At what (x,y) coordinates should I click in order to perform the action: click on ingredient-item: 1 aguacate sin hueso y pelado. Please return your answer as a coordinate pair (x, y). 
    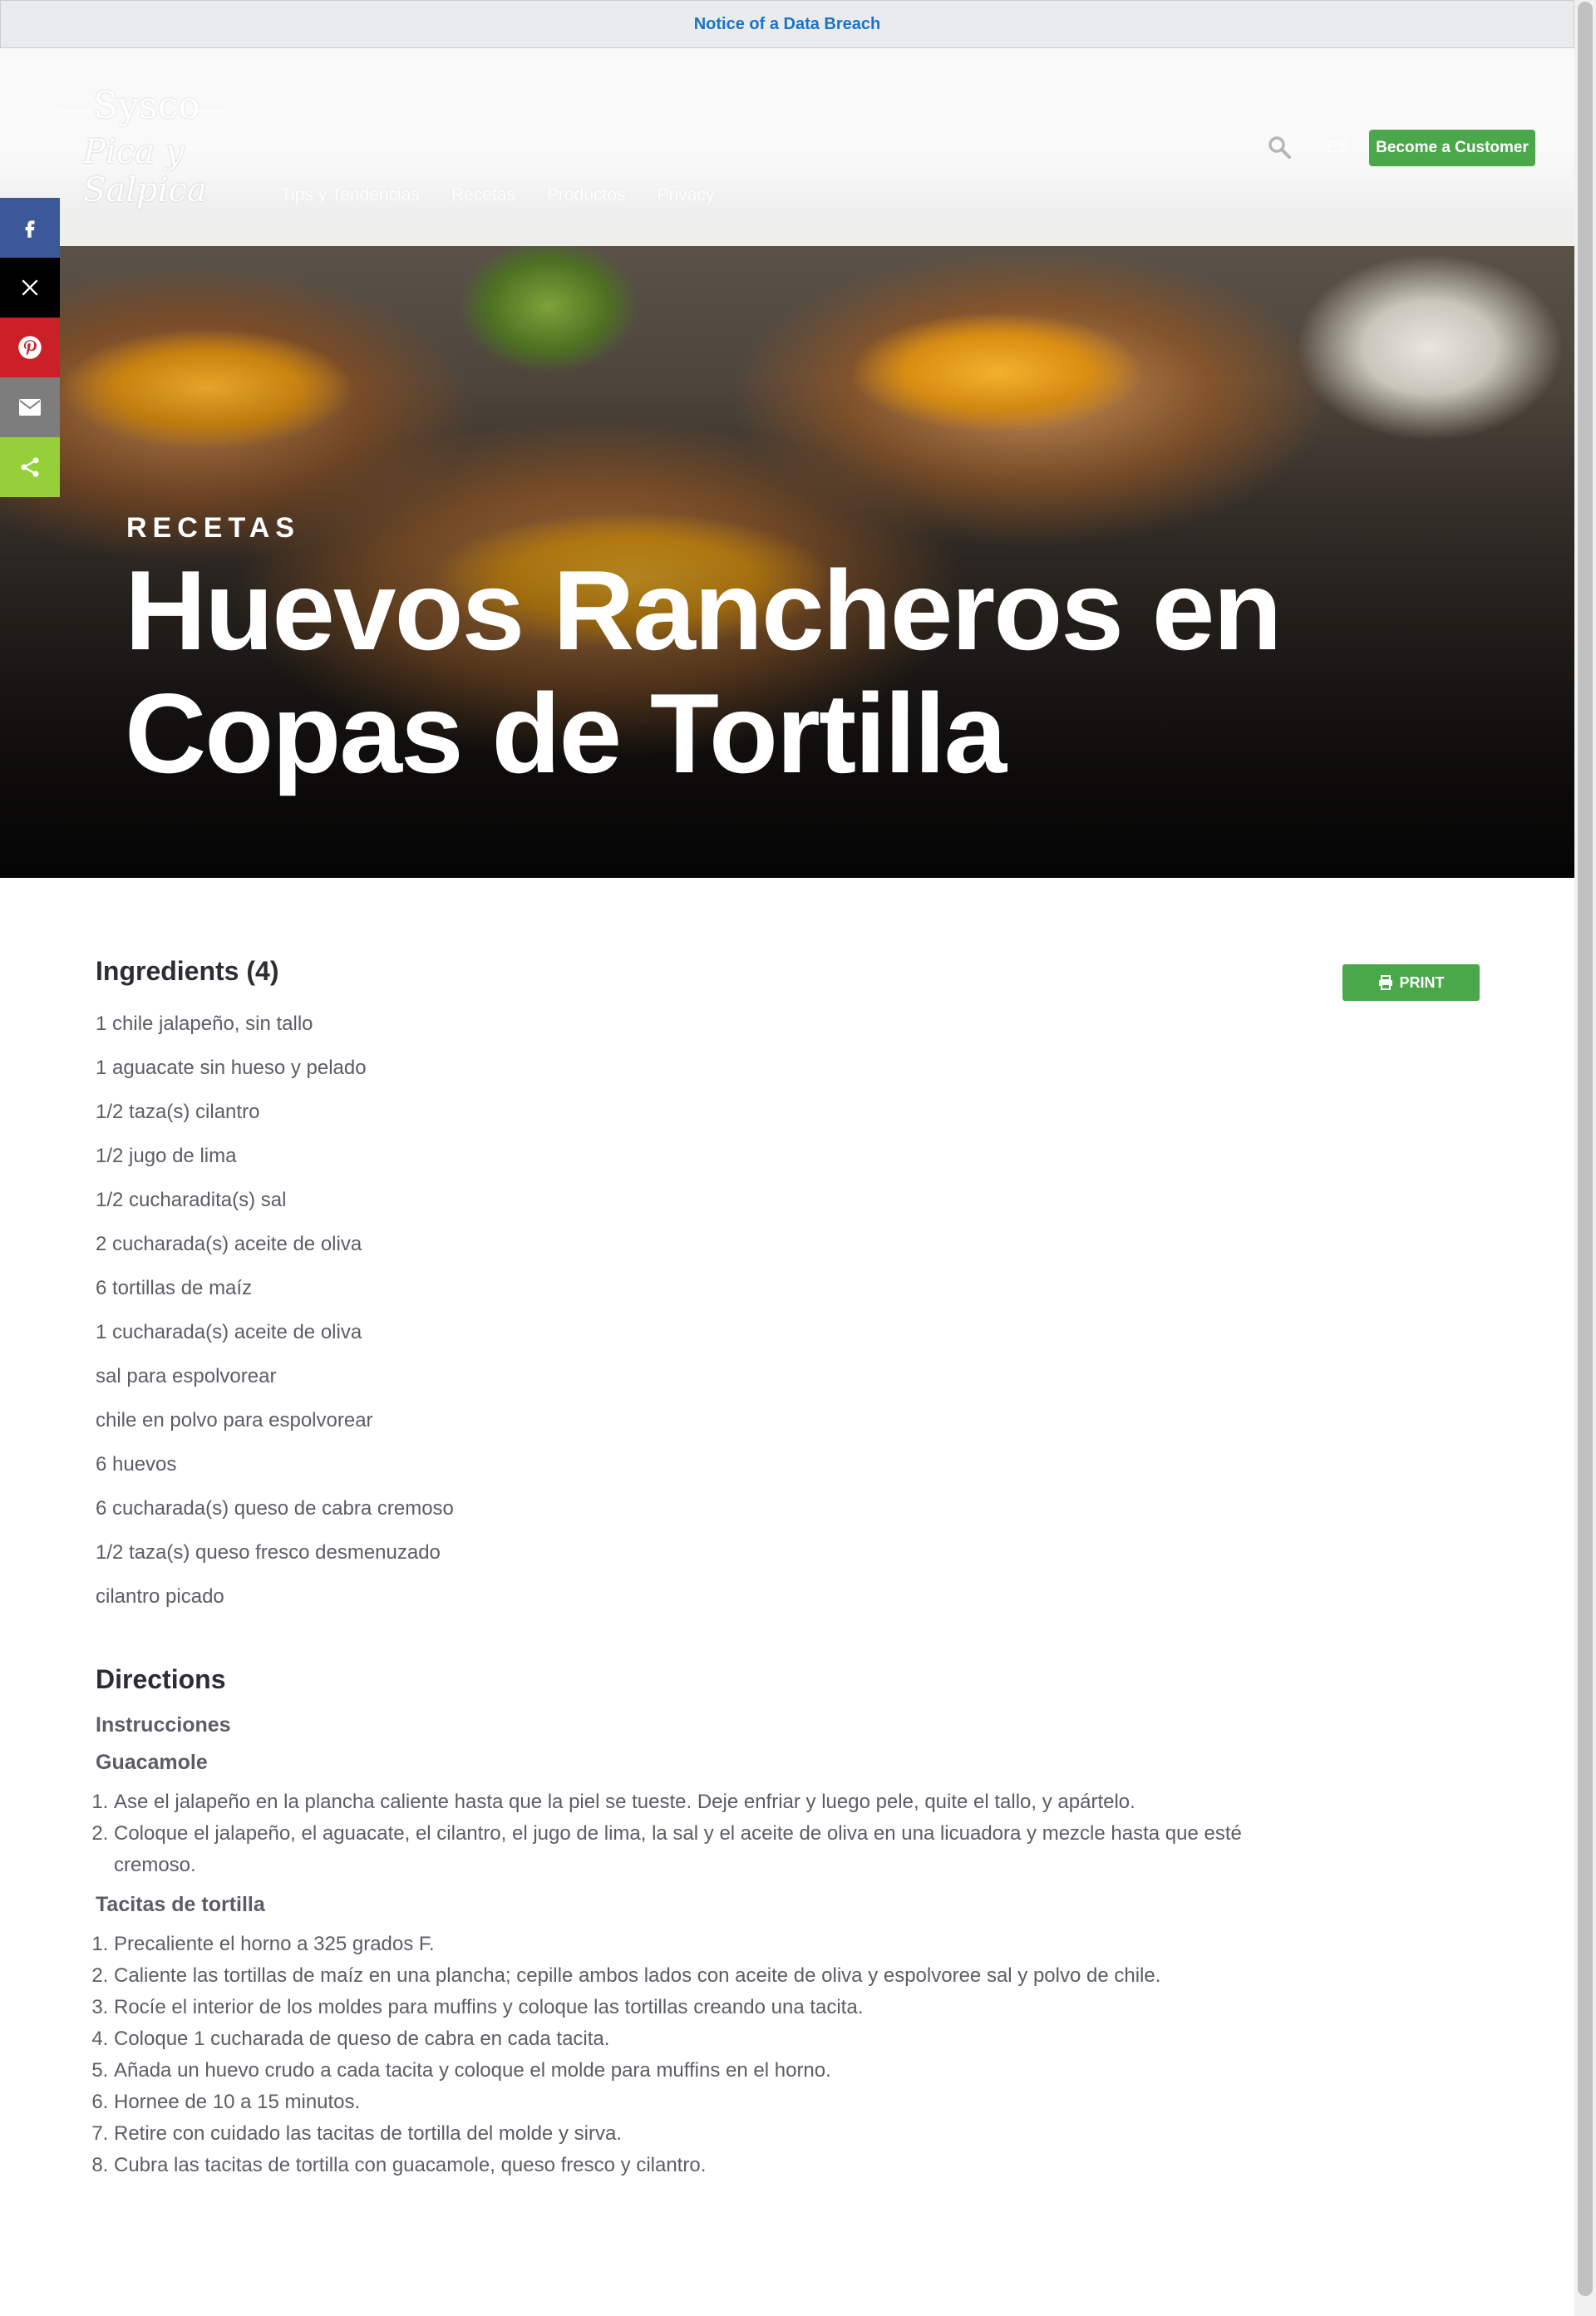
    Looking at the image, I should click on (231, 1068).